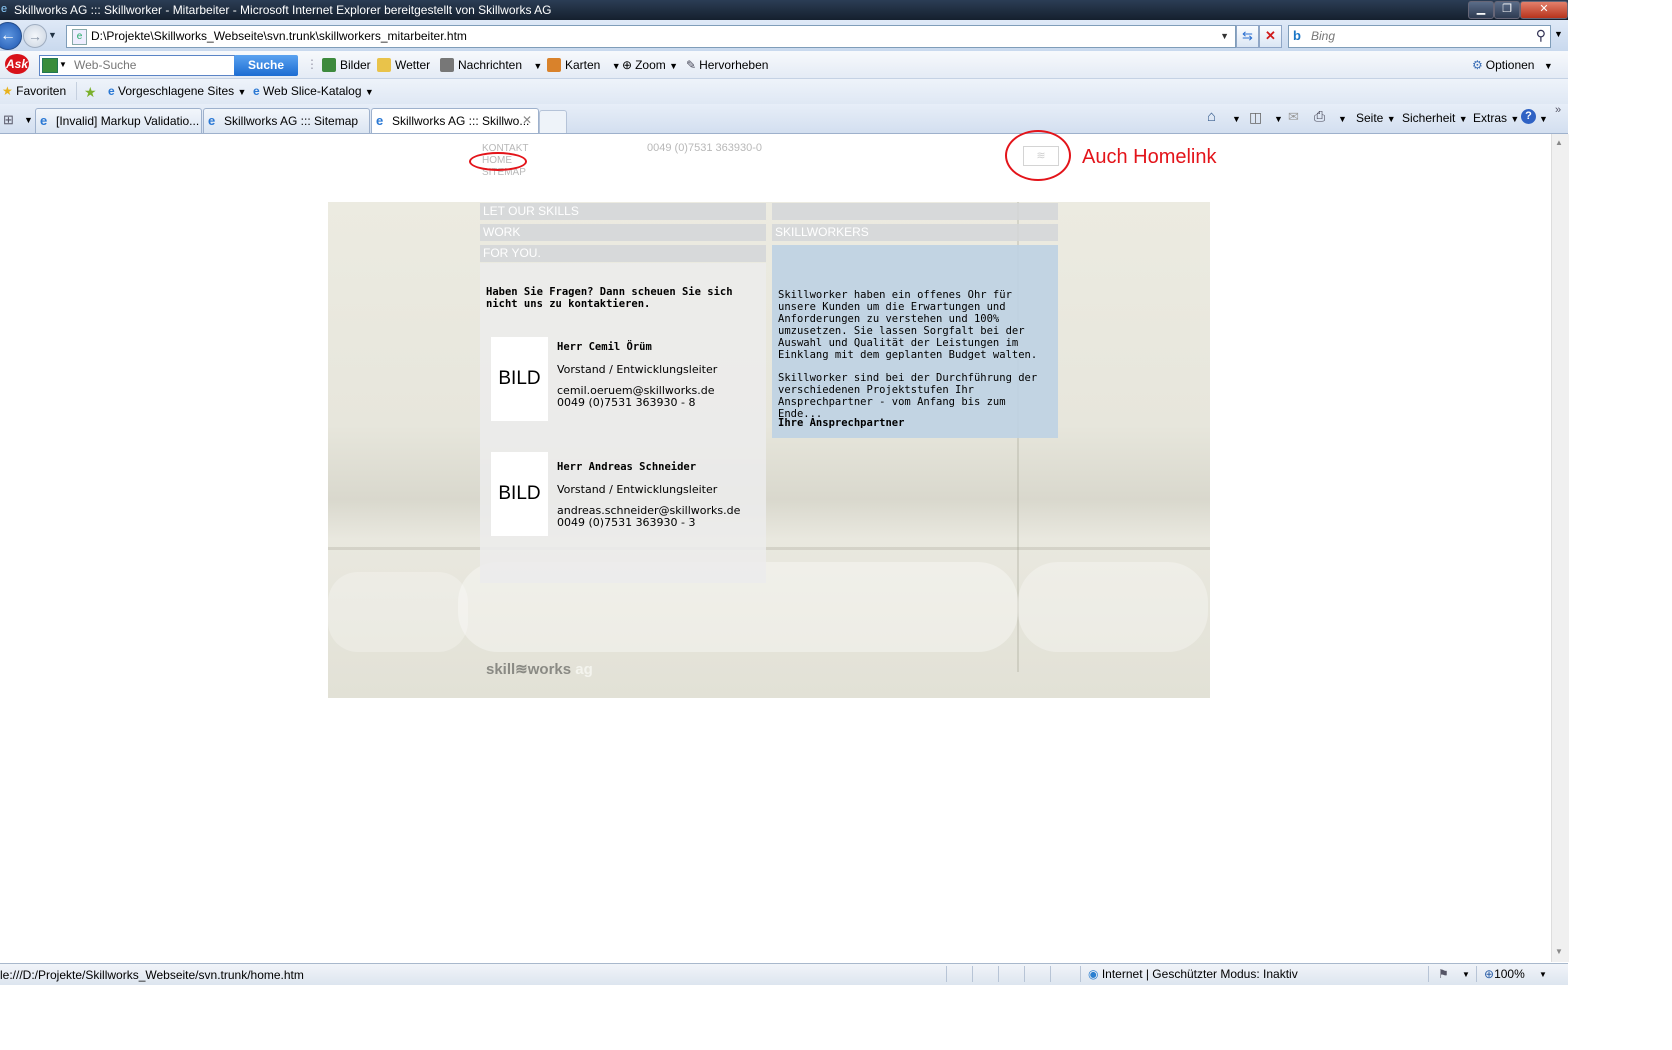 The image size is (1672, 1050). Describe the element at coordinates (1376, 118) in the screenshot. I see `seite-menu: Seite ▼` at that location.